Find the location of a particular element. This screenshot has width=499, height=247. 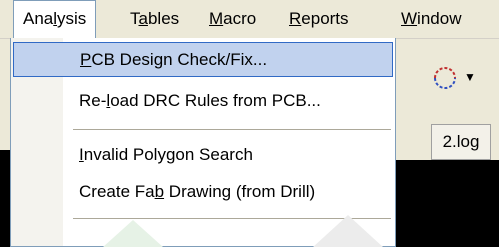

menu-item-pcb-design-check-label-b: P is located at coordinates (86, 59).